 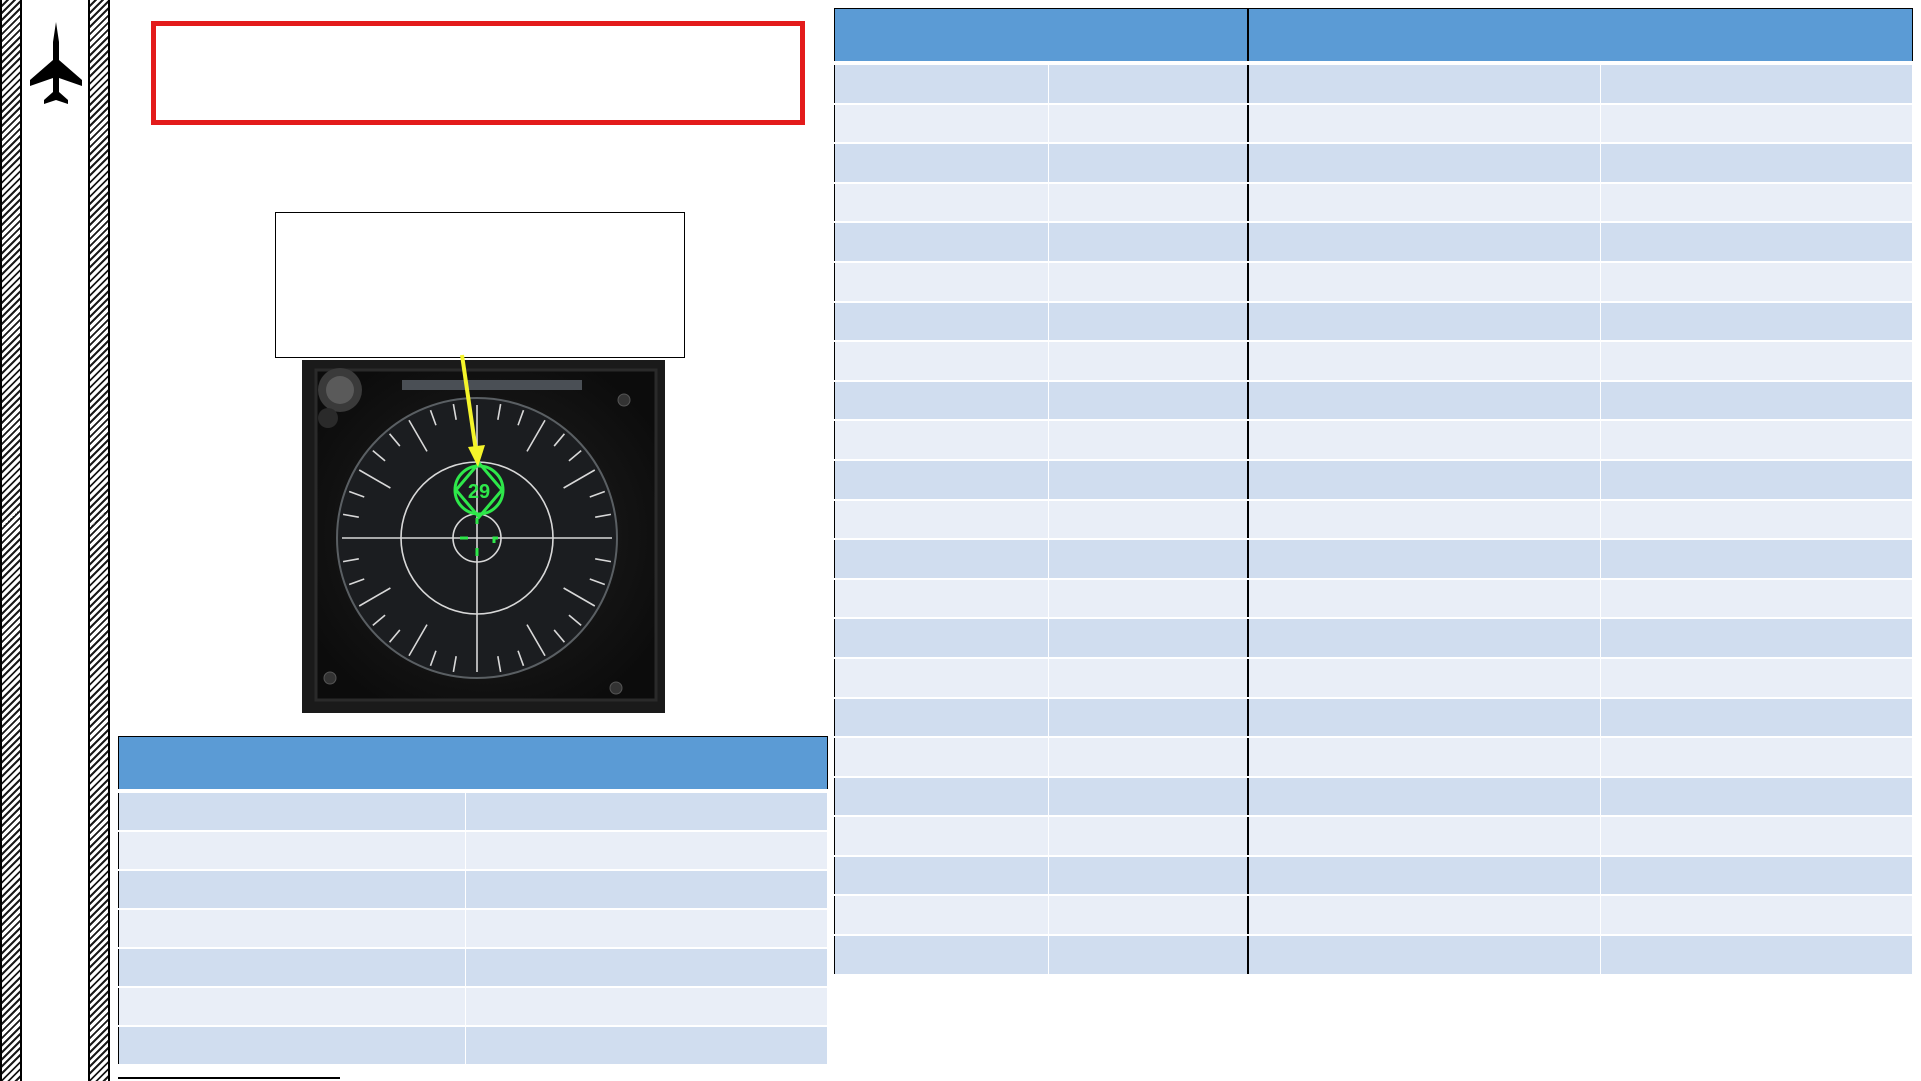 What do you see at coordinates (11, 540) in the screenshot?
I see `left-hatch-rail` at bounding box center [11, 540].